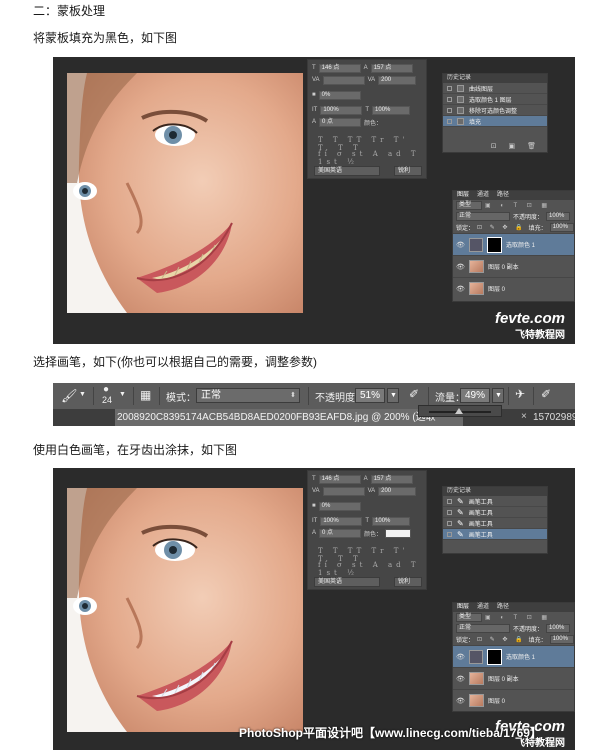  I want to click on color-swatch, so click(398, 533).